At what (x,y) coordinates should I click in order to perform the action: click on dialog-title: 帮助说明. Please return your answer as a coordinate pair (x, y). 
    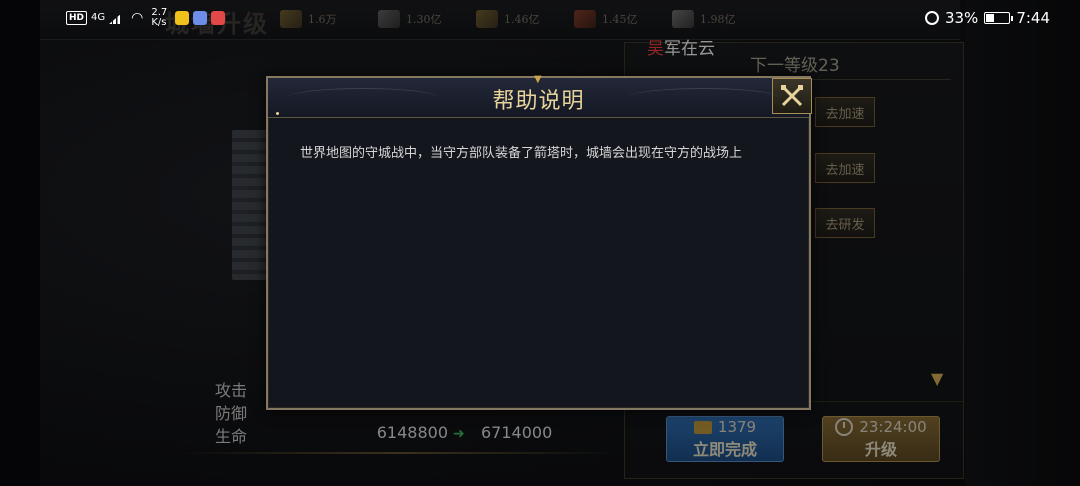
    Looking at the image, I should click on (538, 101).